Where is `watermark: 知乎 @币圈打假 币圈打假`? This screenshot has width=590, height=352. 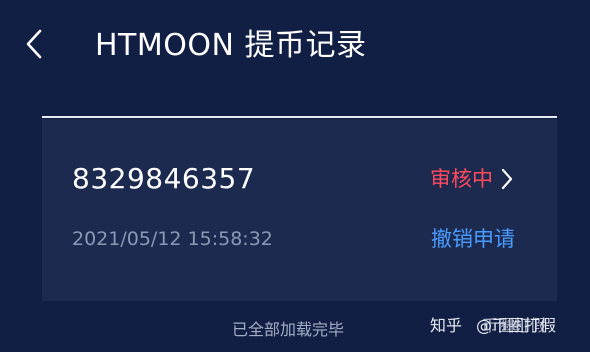 watermark: 知乎 @币圈打假 币圈打假 is located at coordinates (493, 326).